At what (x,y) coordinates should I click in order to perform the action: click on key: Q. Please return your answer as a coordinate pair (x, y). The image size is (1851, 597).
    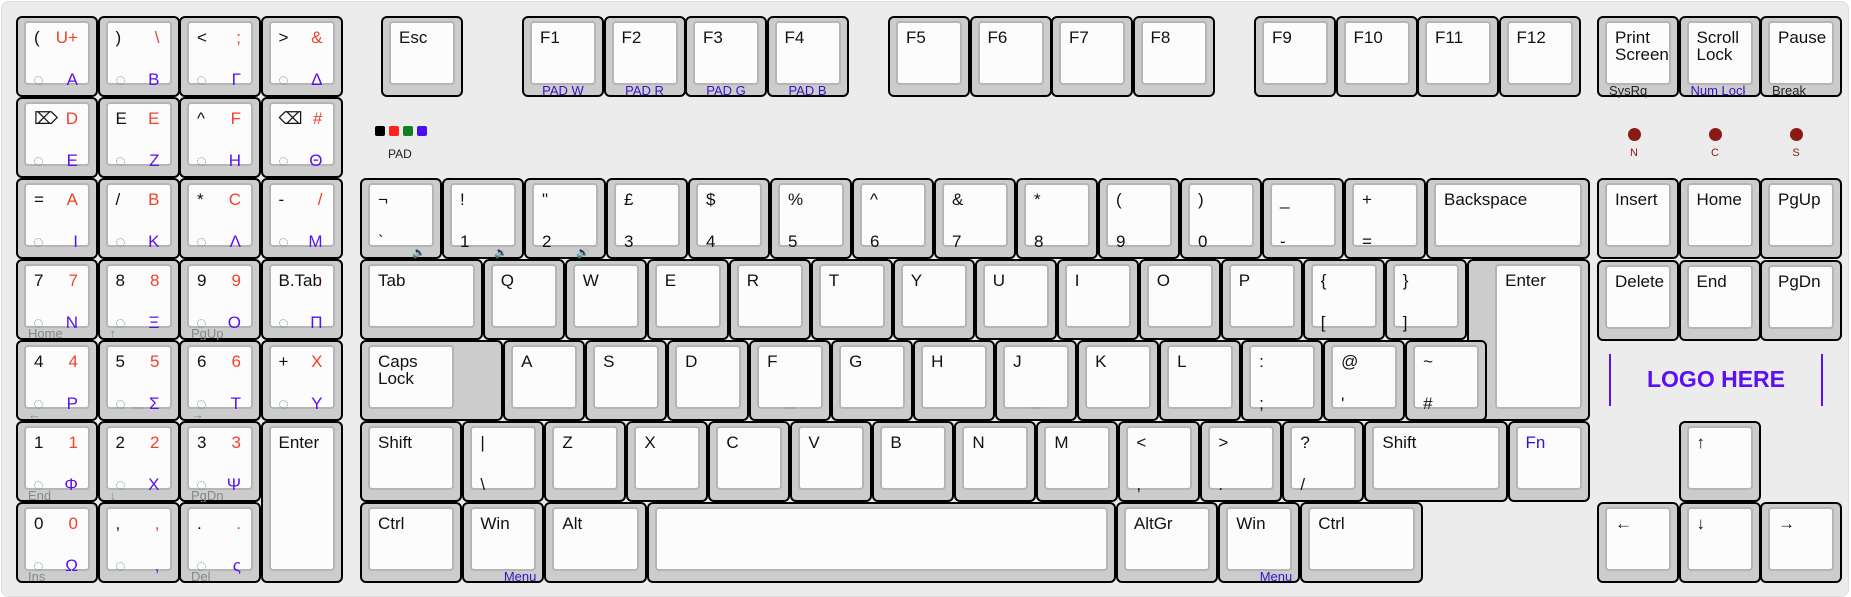
    Looking at the image, I should click on (523, 299).